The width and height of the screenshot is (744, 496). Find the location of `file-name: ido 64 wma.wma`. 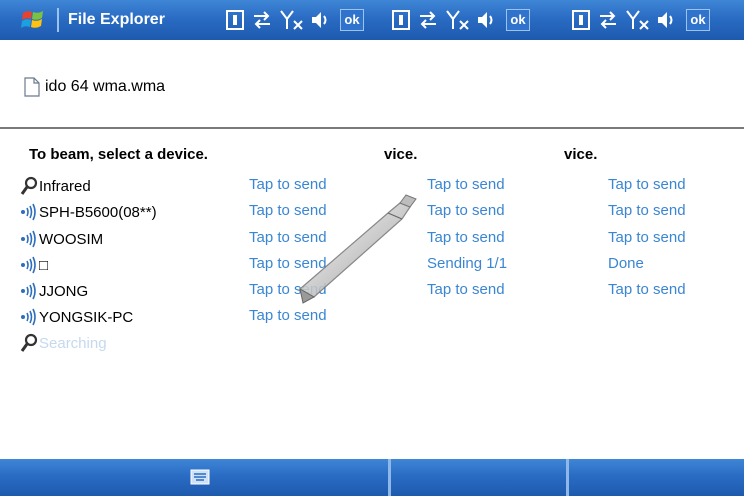

file-name: ido 64 wma.wma is located at coordinates (105, 86).